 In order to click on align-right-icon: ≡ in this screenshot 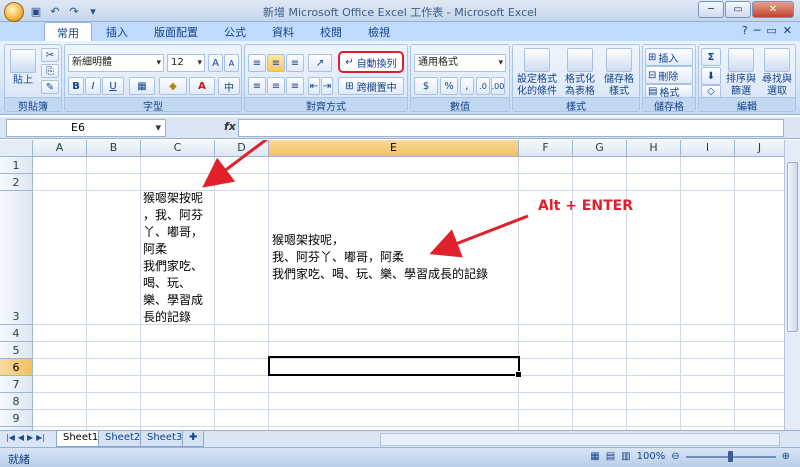, I will do `click(295, 86)`.